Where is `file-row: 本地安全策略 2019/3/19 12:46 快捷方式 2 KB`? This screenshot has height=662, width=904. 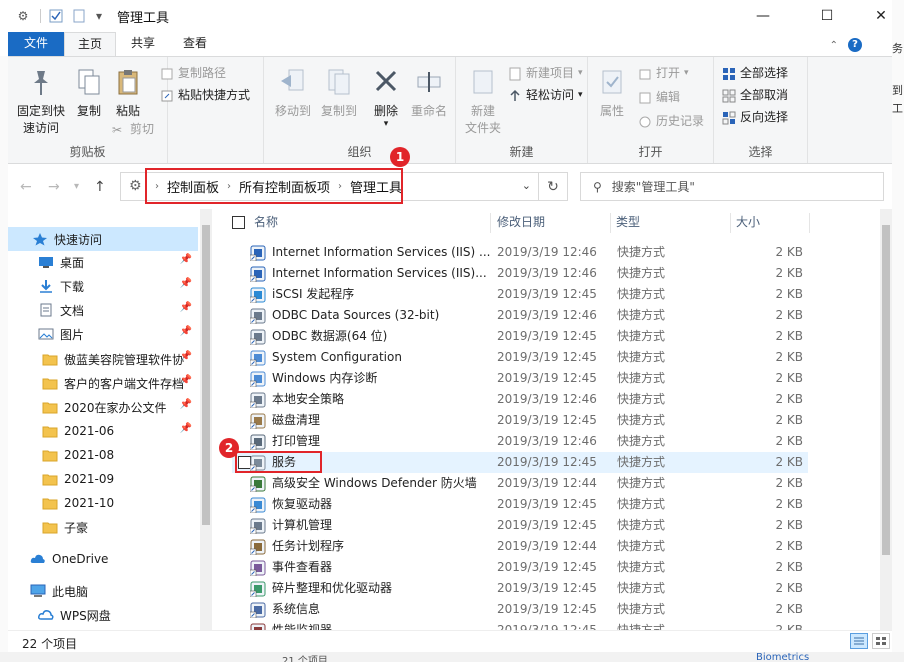 file-row: 本地安全策略 2019/3/19 12:46 快捷方式 2 KB is located at coordinates (520, 399).